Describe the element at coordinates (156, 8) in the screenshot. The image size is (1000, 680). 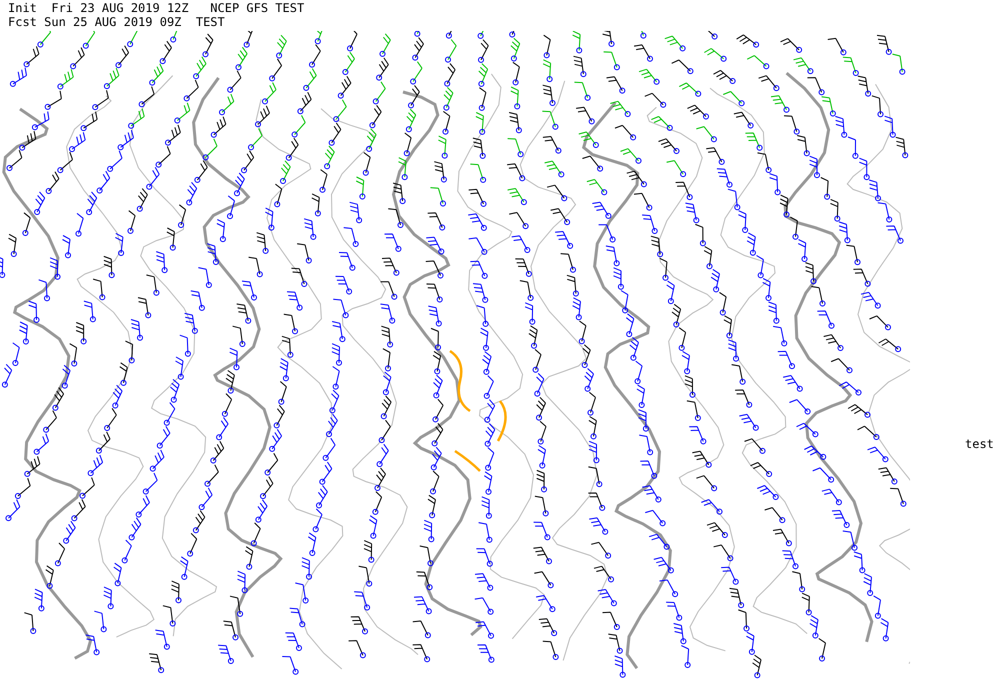
I see `init-time-line: Init Fri 23 AUG 2019 12Z NCEP GFS TEST` at that location.